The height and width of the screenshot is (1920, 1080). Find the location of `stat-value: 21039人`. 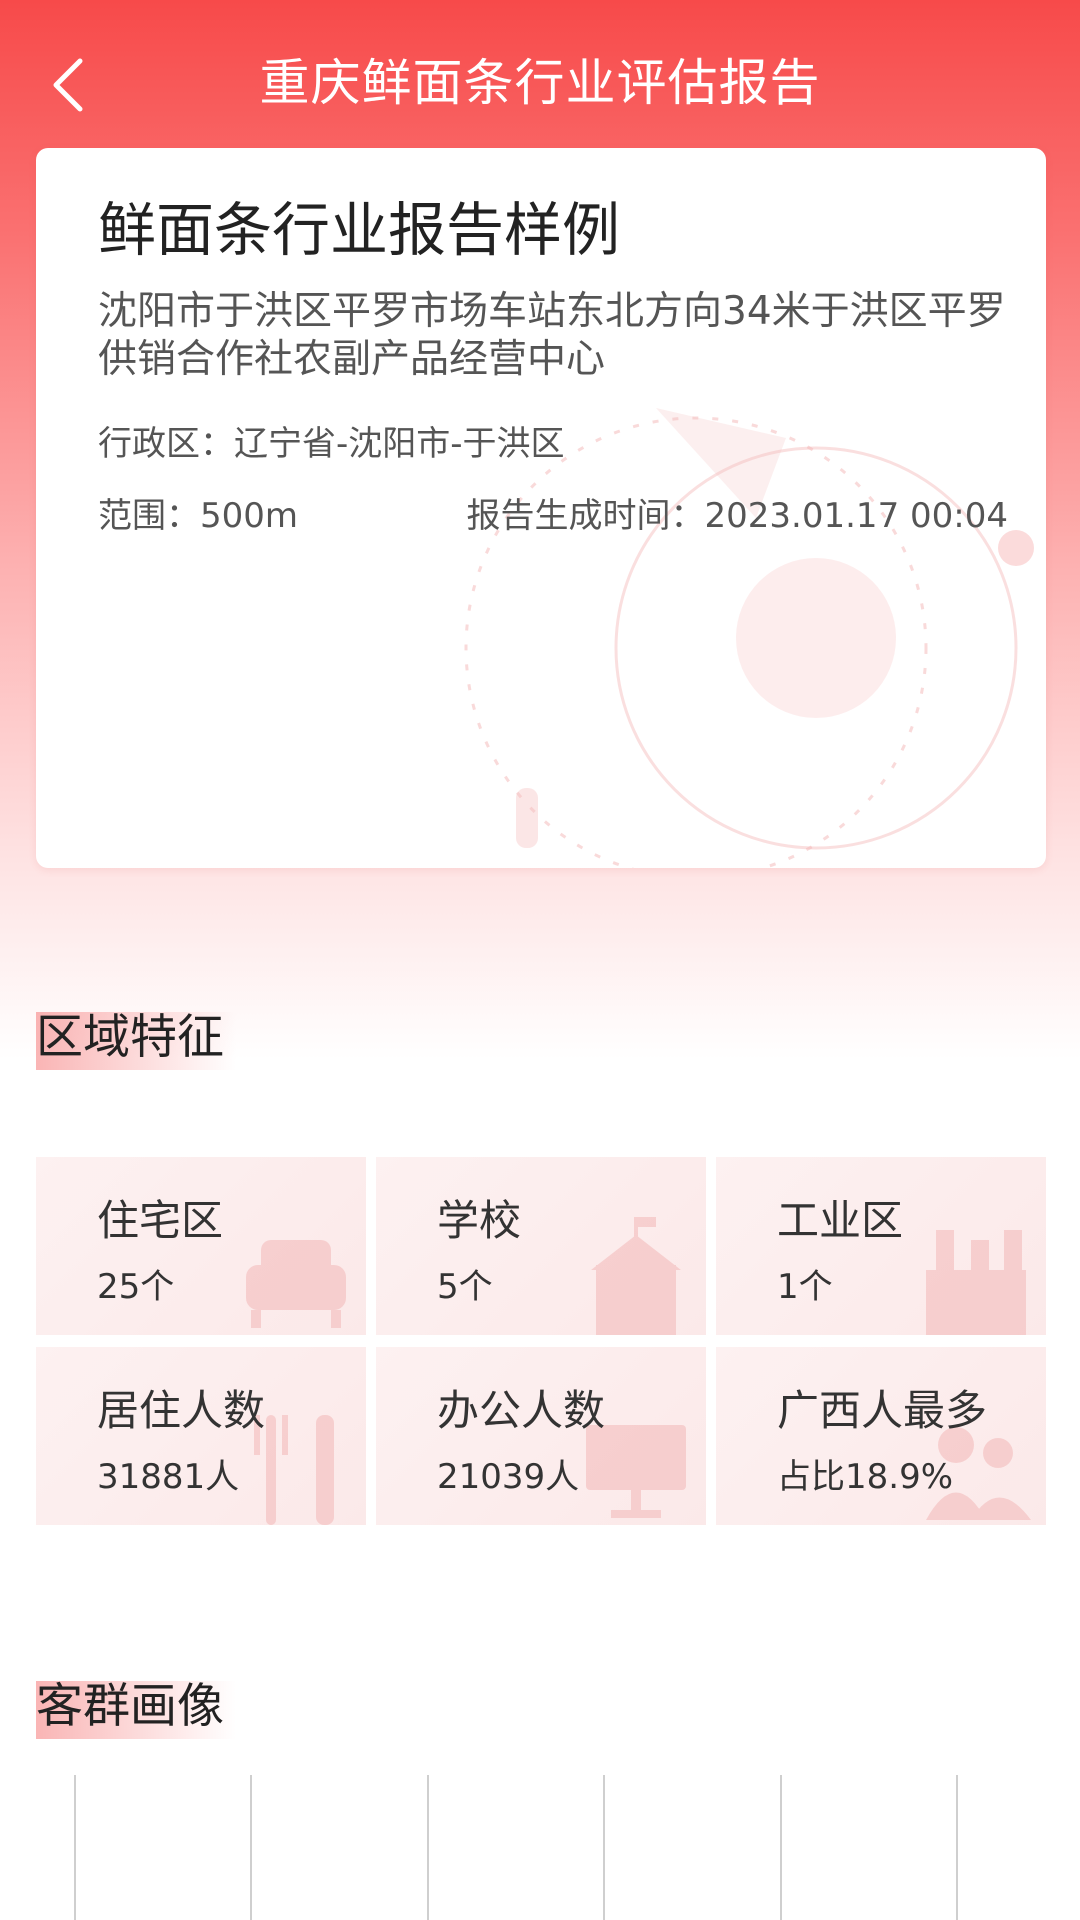

stat-value: 21039人 is located at coordinates (508, 1477).